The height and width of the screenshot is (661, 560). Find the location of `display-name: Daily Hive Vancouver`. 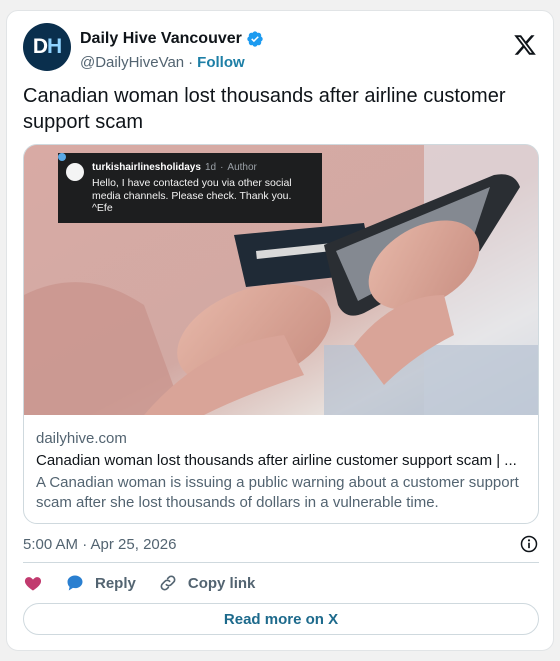

display-name: Daily Hive Vancouver is located at coordinates (161, 39).